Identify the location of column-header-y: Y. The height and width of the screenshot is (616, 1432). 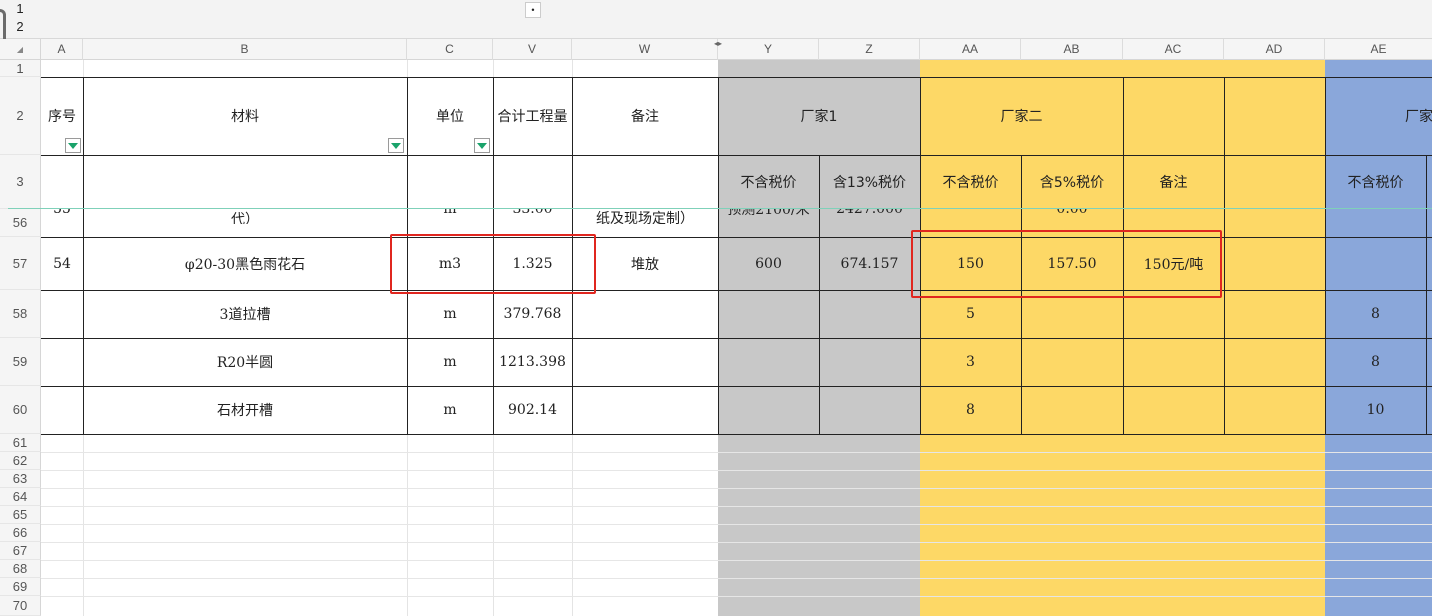
(768, 49).